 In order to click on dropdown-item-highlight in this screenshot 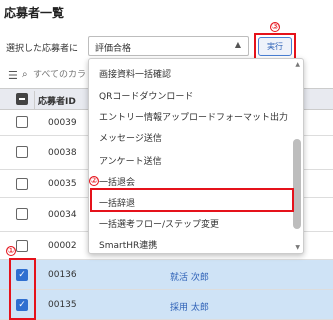, I will do `click(192, 200)`.